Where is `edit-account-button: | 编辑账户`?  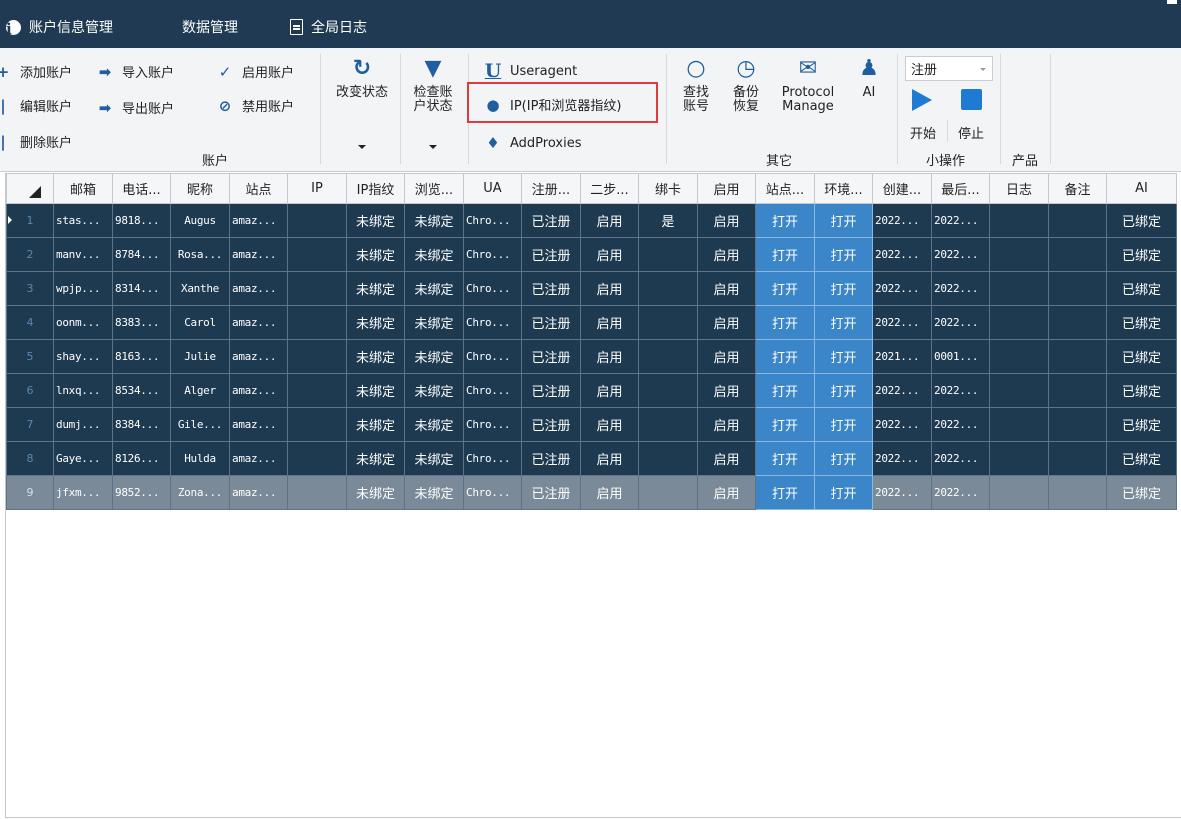
edit-account-button: | 编辑账户 is located at coordinates (36, 106).